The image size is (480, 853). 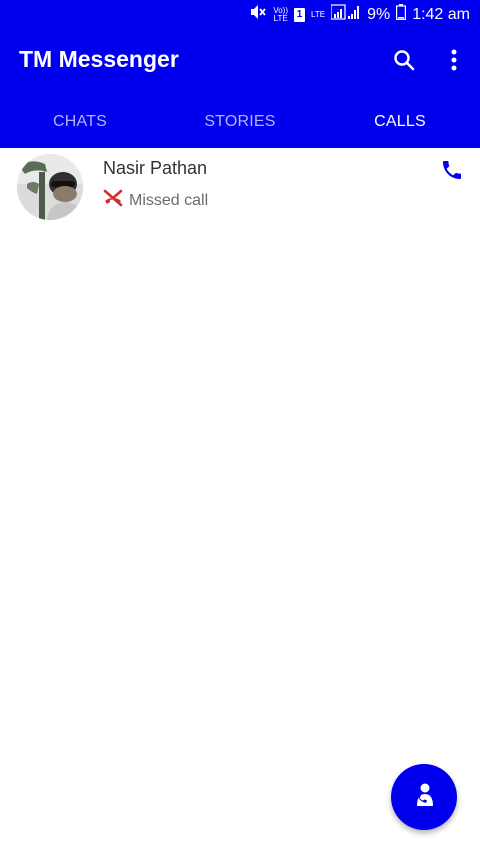 What do you see at coordinates (401, 14) in the screenshot?
I see `battery-icon` at bounding box center [401, 14].